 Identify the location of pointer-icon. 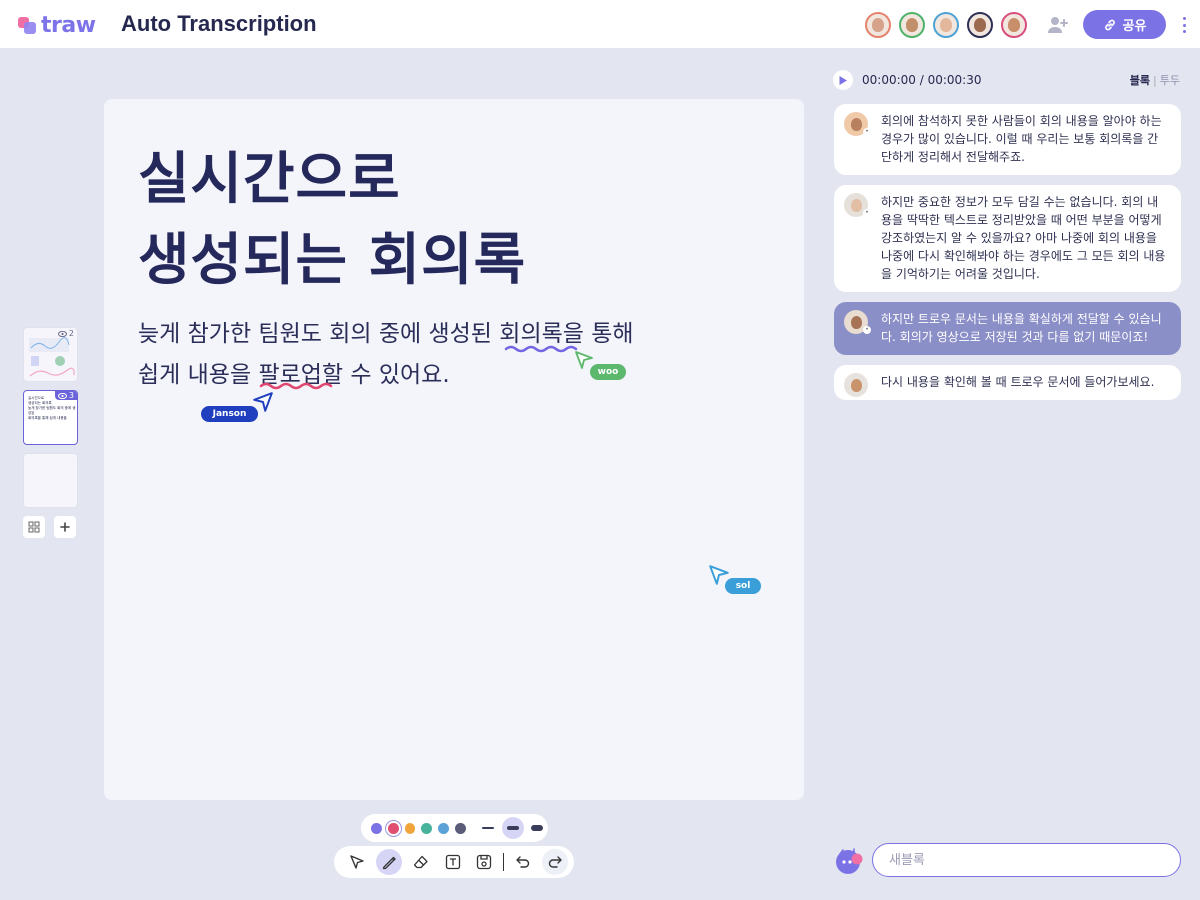
(357, 862).